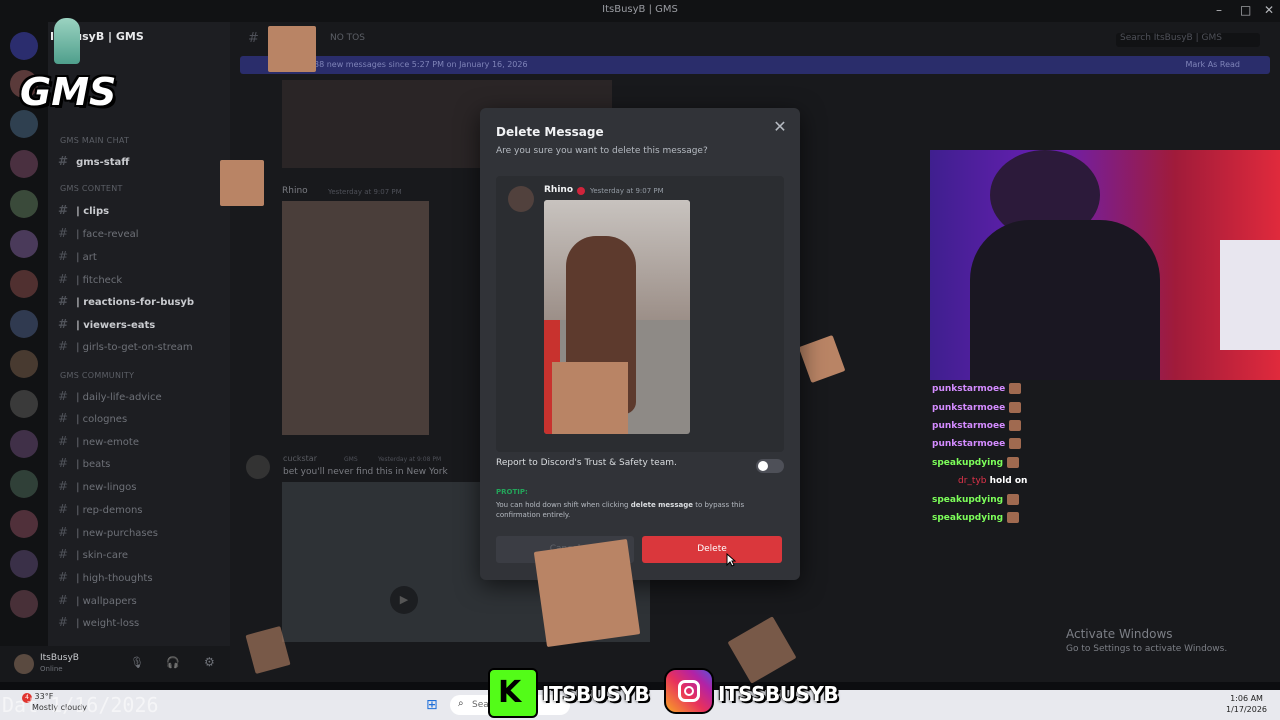 The width and height of the screenshot is (1280, 720). What do you see at coordinates (770, 466) in the screenshot?
I see `report-toggle` at bounding box center [770, 466].